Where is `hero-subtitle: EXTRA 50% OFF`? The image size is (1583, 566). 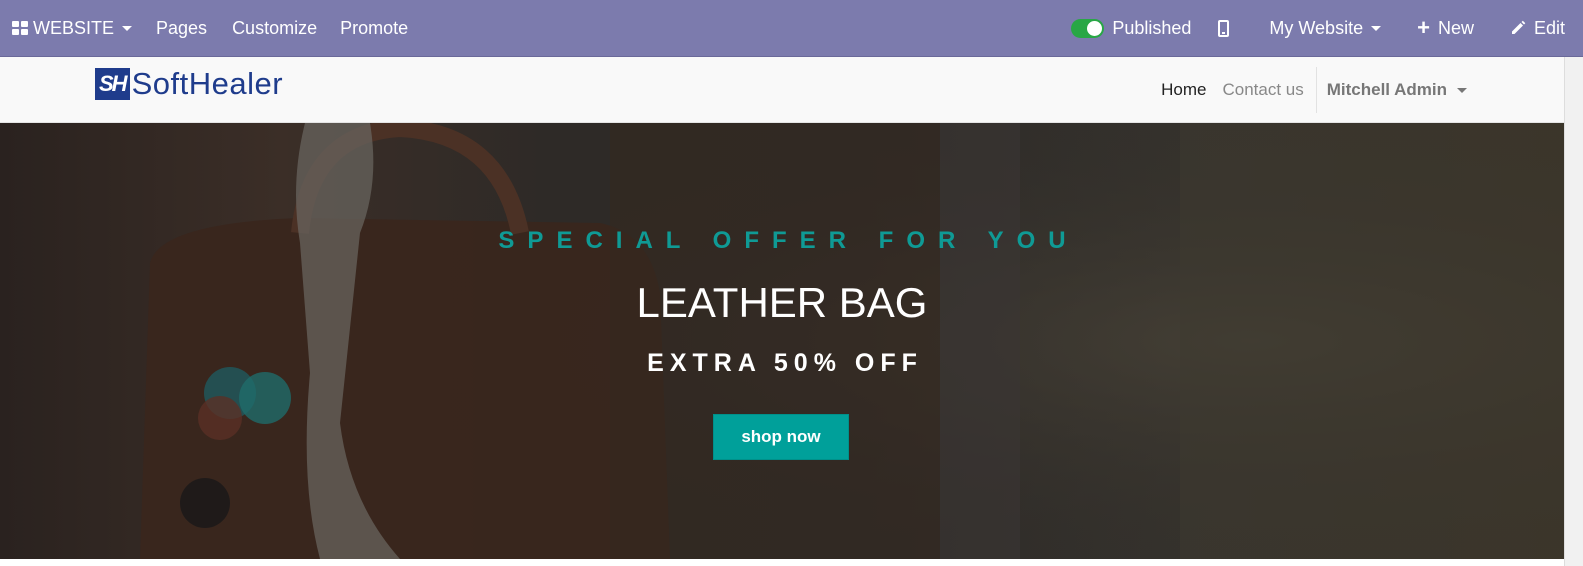
hero-subtitle: EXTRA 50% OFF is located at coordinates (785, 363).